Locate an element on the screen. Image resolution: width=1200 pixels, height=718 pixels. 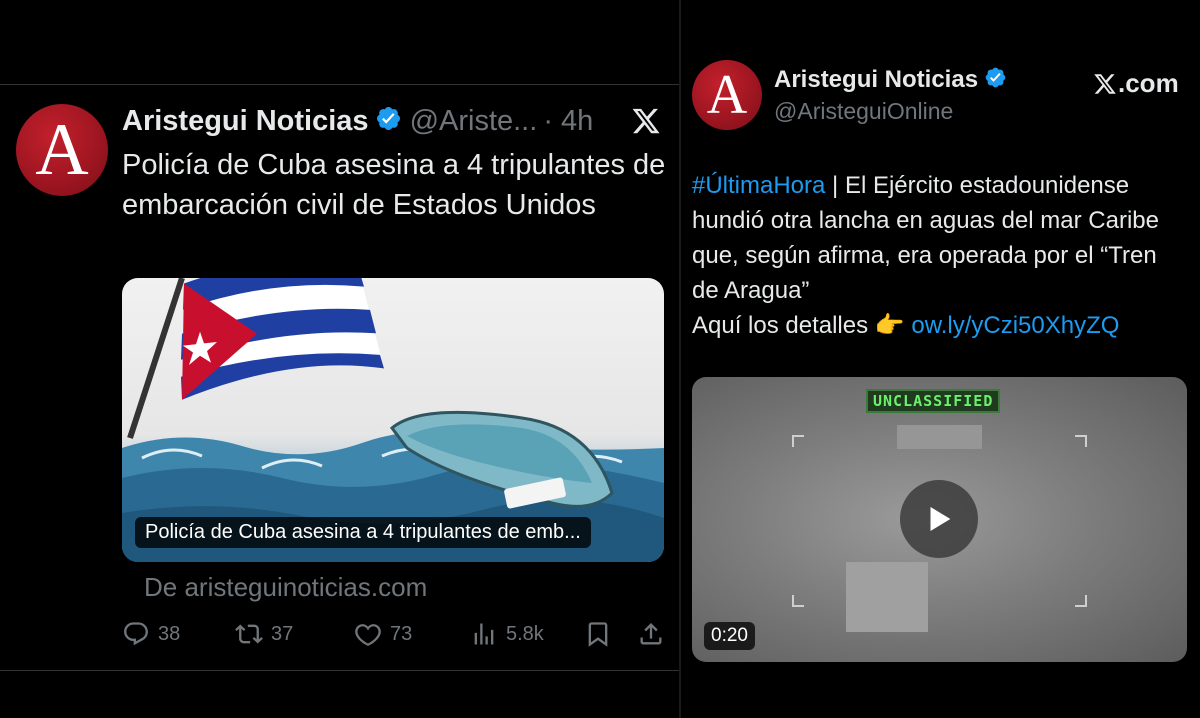
like-button: 73 is located at coordinates (383, 634).